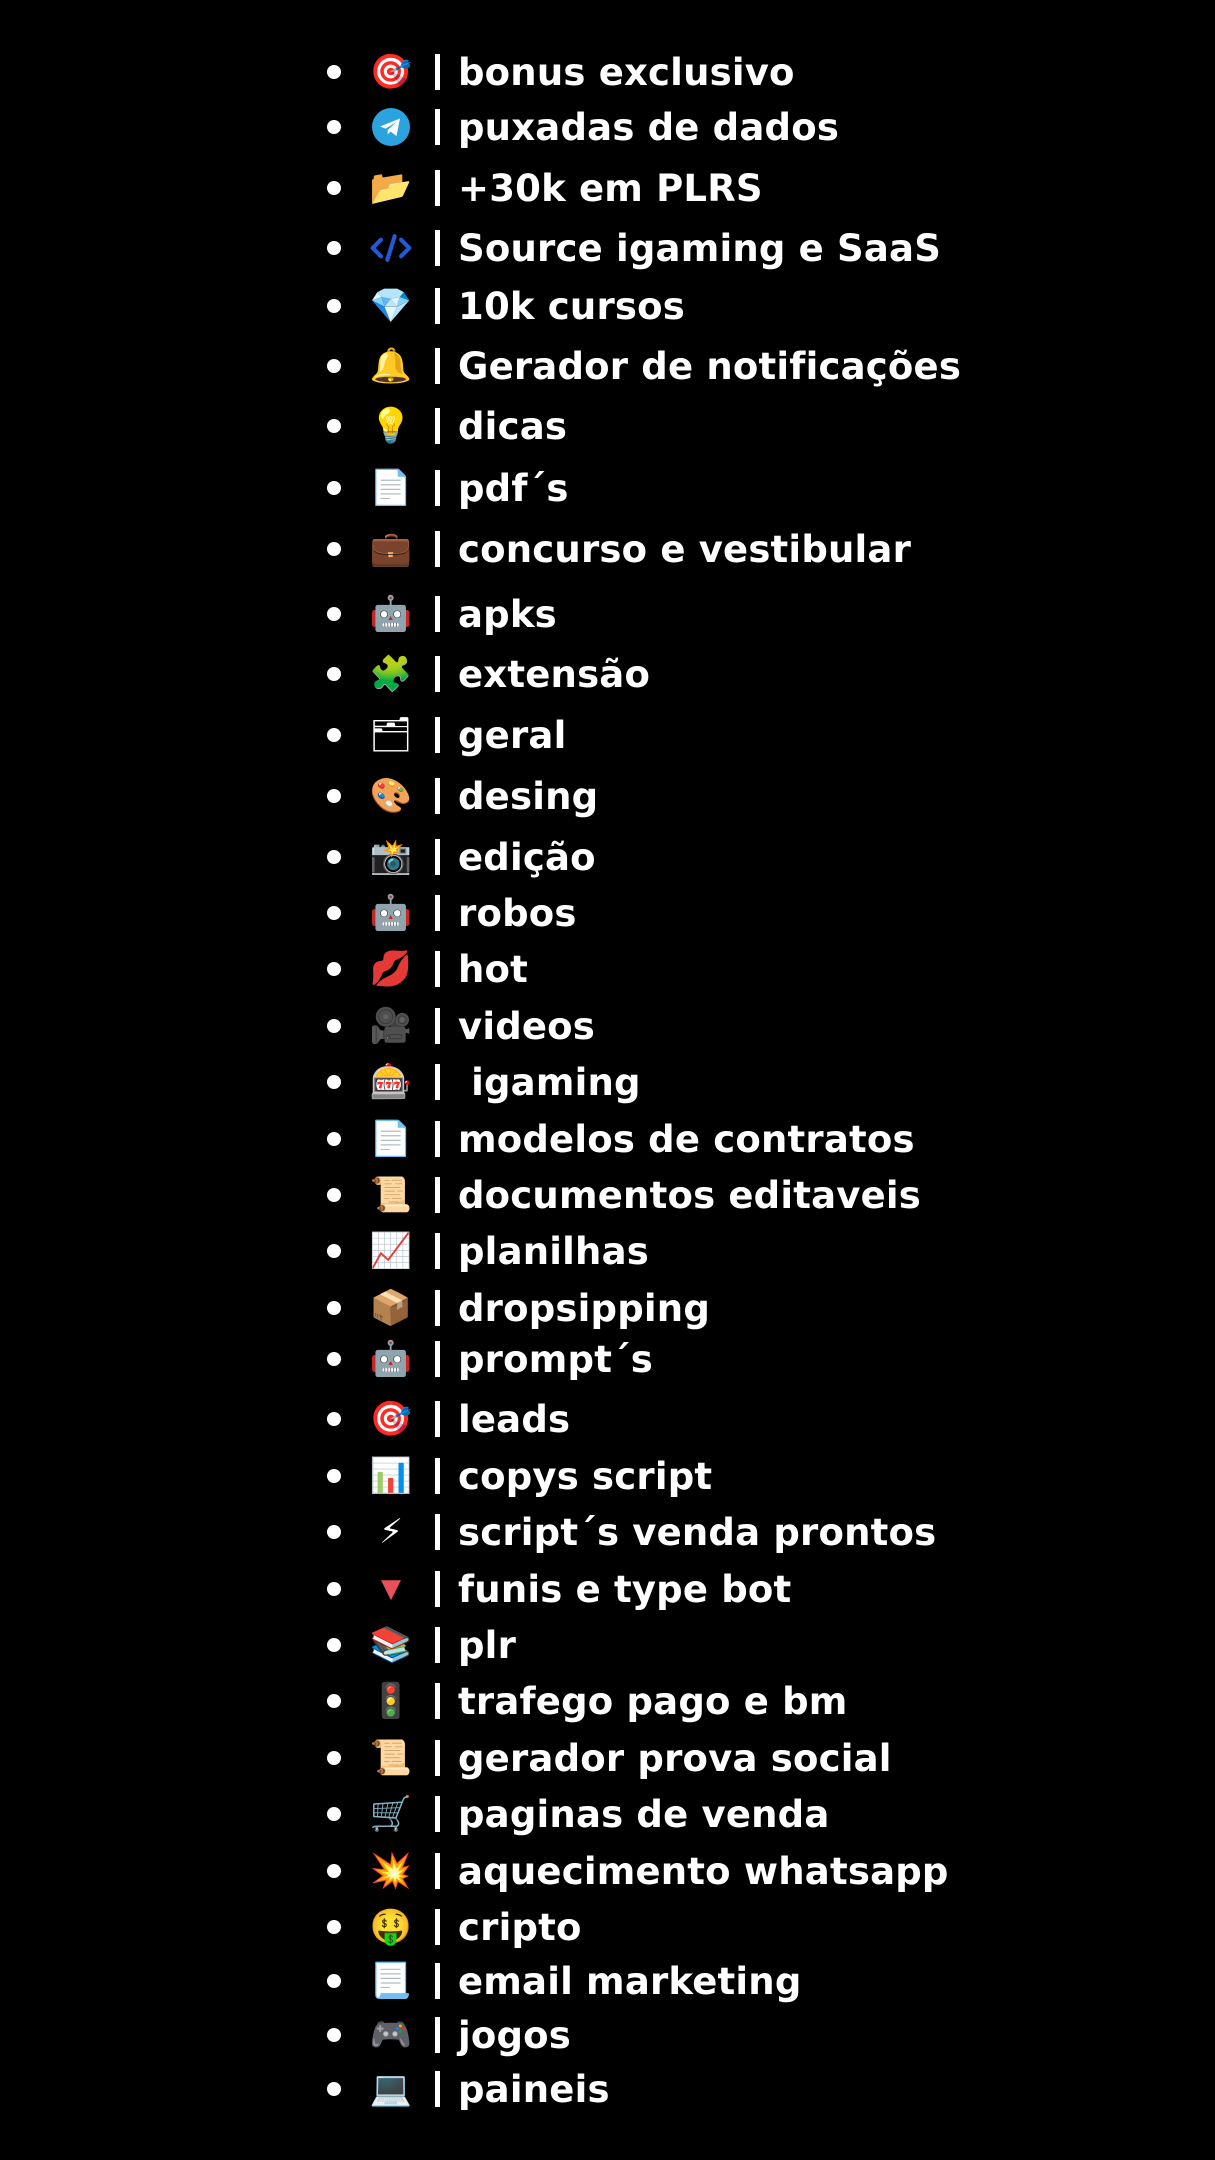  What do you see at coordinates (447, 426) in the screenshot?
I see `list-item: 💡 dicas` at bounding box center [447, 426].